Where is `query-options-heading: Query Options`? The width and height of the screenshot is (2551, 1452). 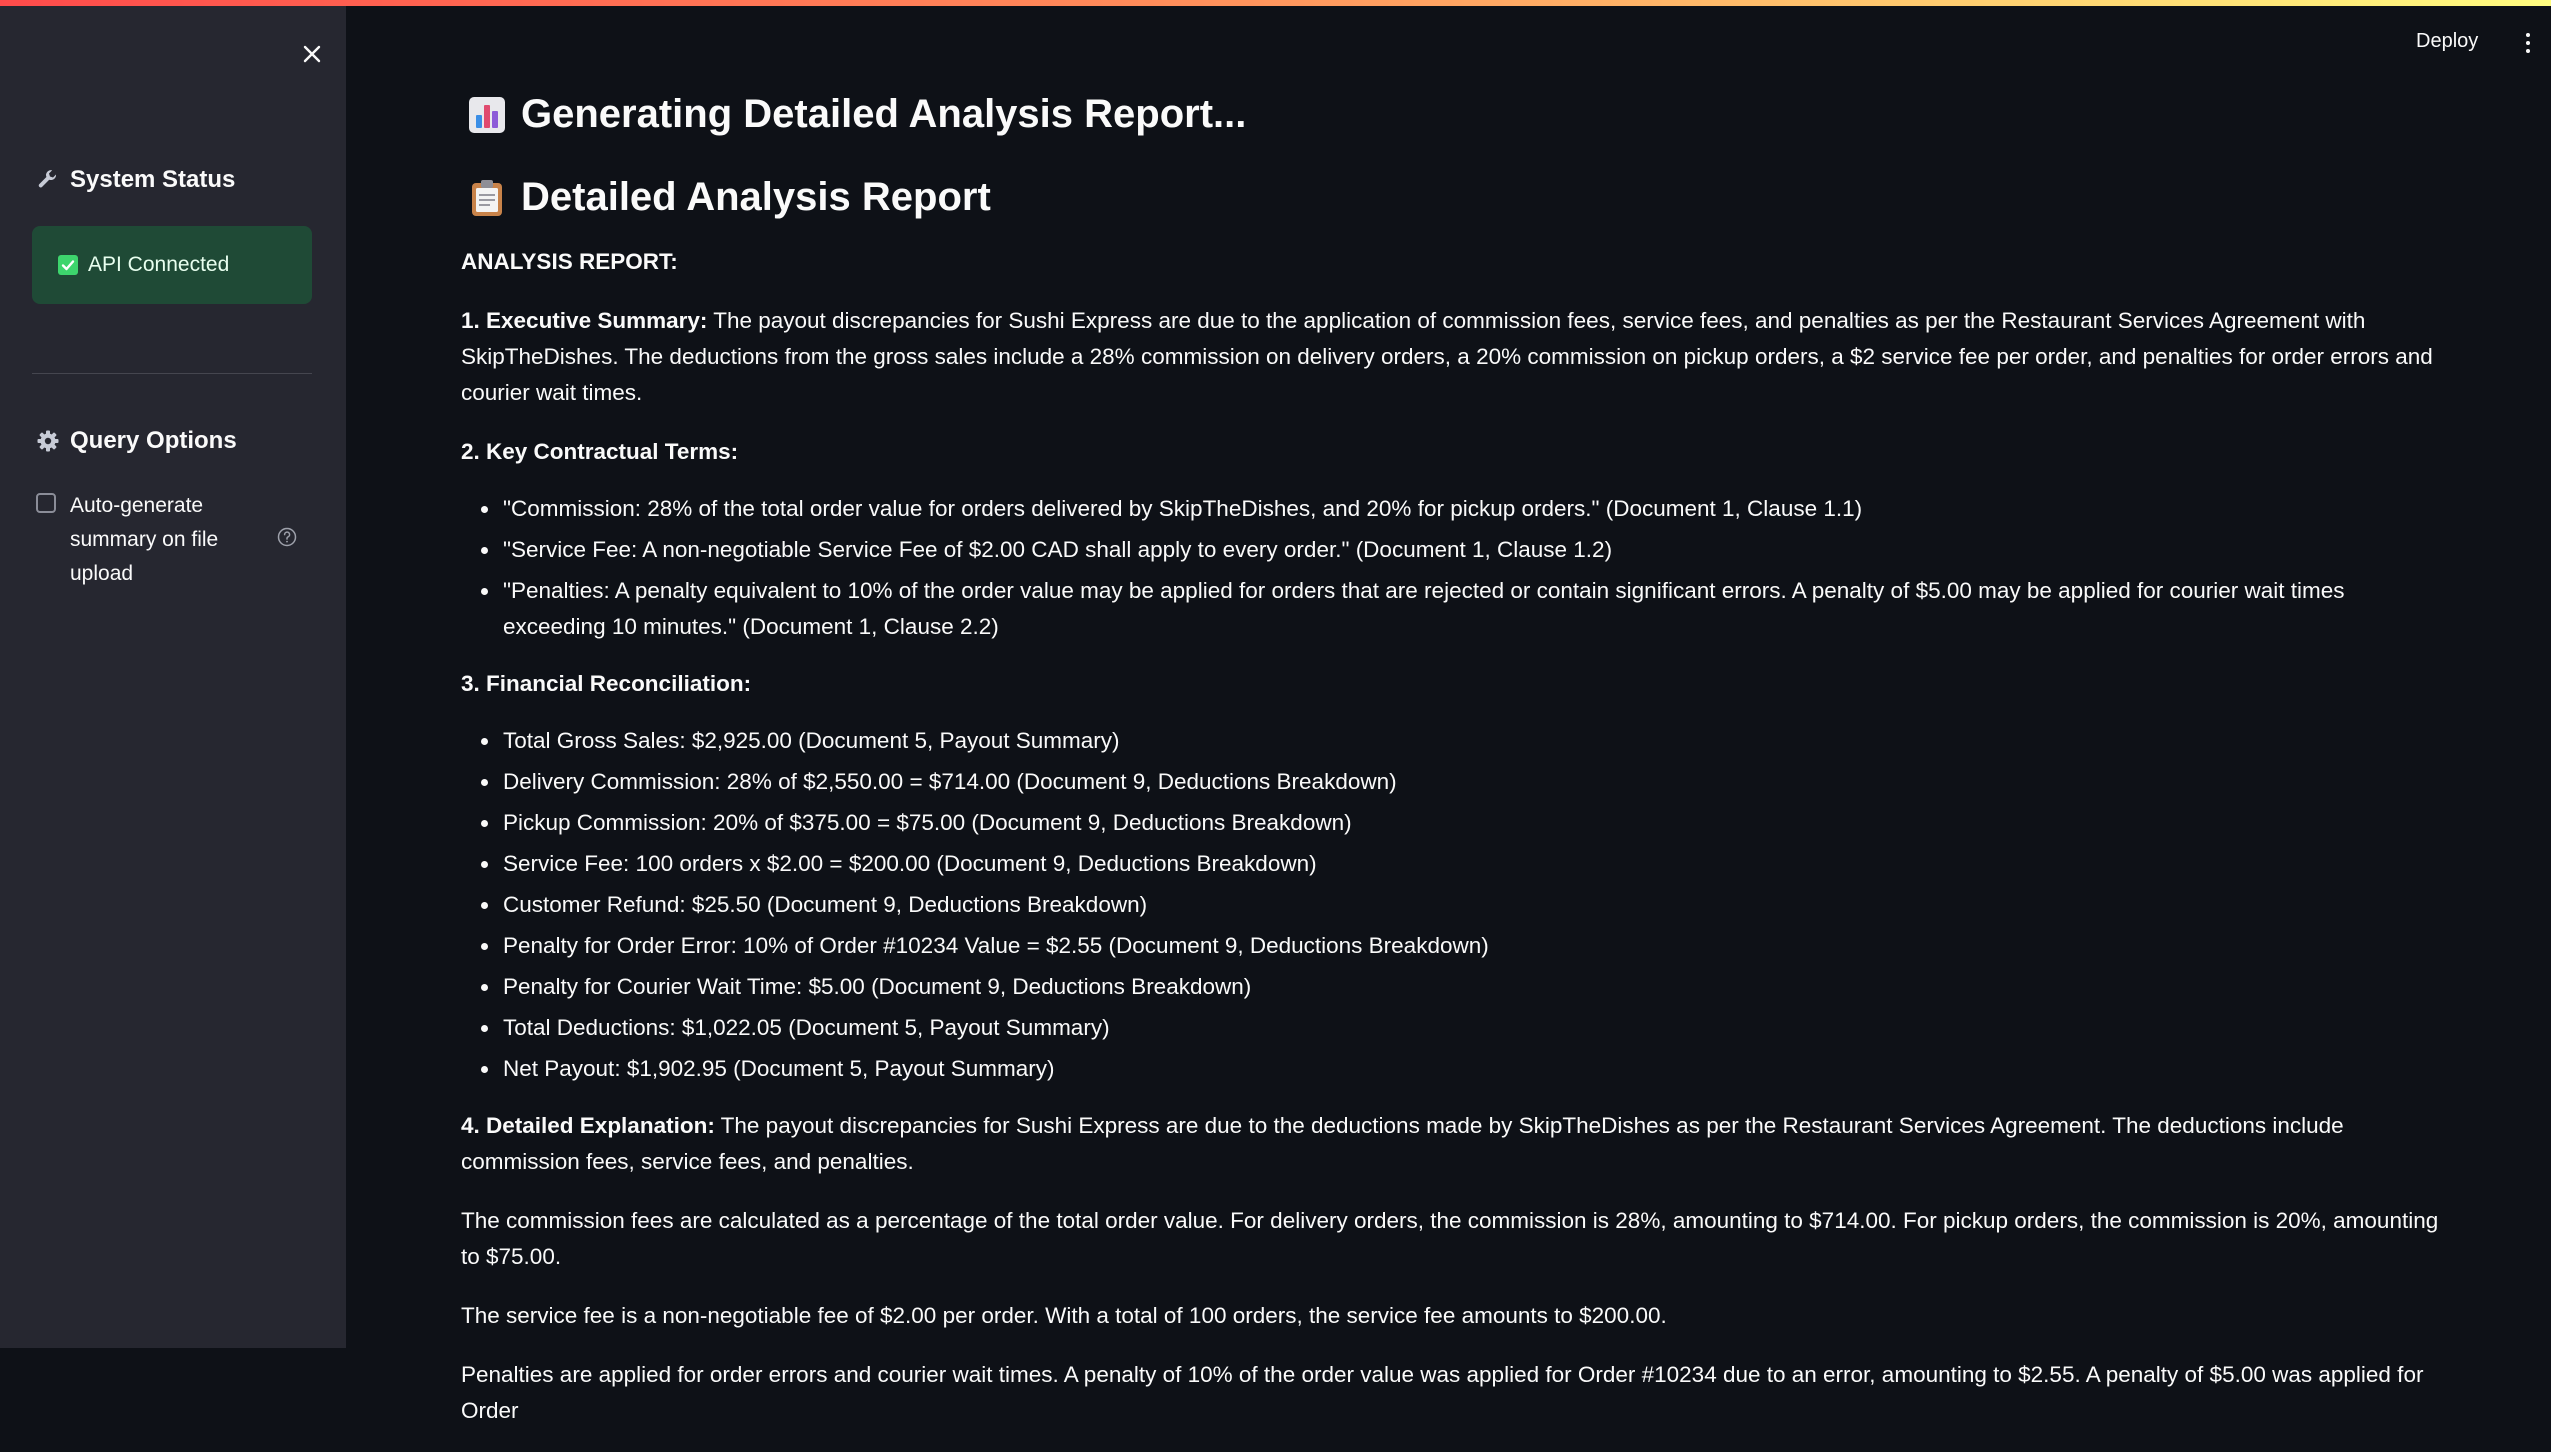 query-options-heading: Query Options is located at coordinates (136, 441).